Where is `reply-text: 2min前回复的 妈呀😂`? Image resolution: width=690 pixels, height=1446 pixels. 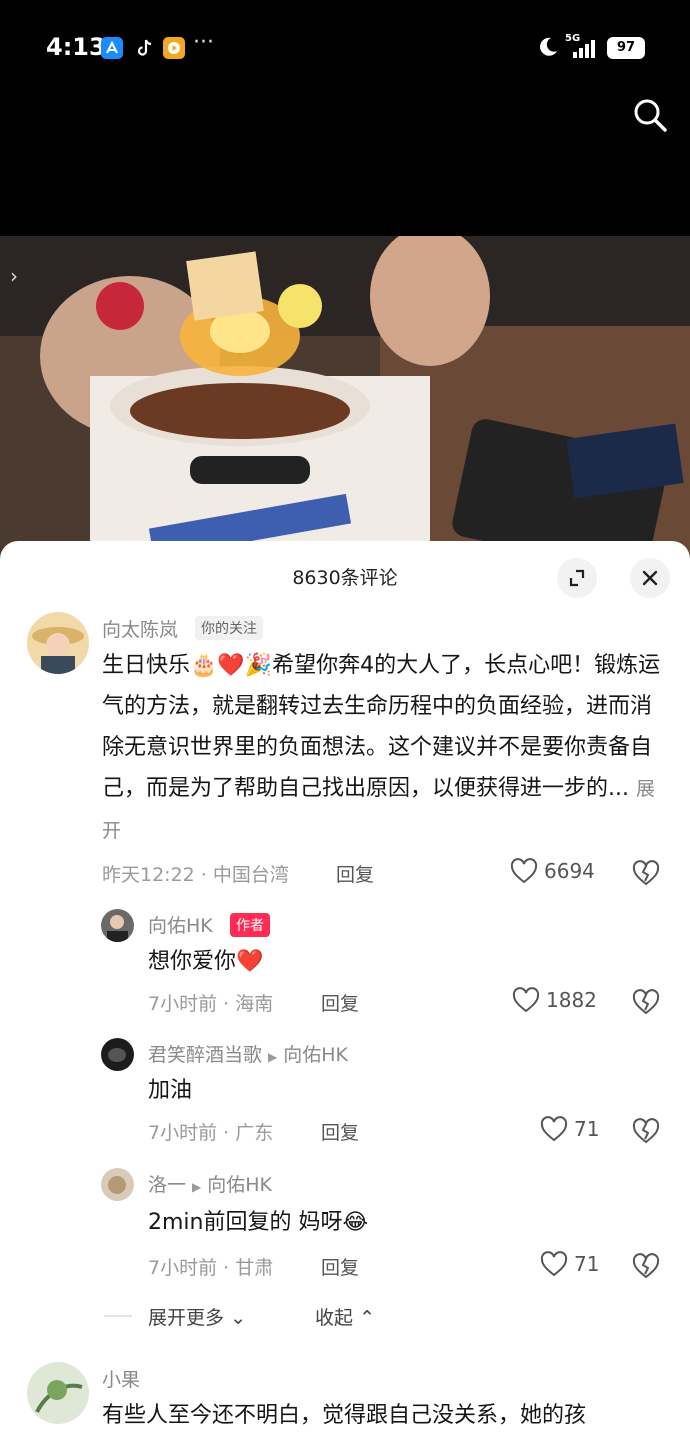 reply-text: 2min前回复的 妈呀😂 is located at coordinates (258, 1222).